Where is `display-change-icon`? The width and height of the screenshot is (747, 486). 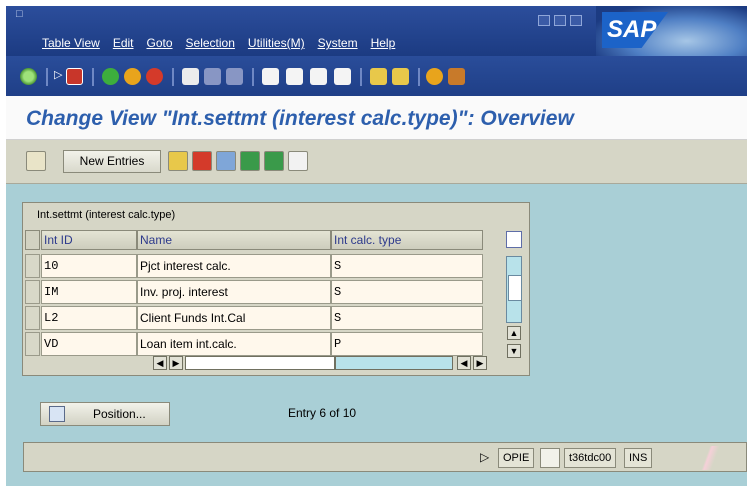
display-change-icon is located at coordinates (36, 161).